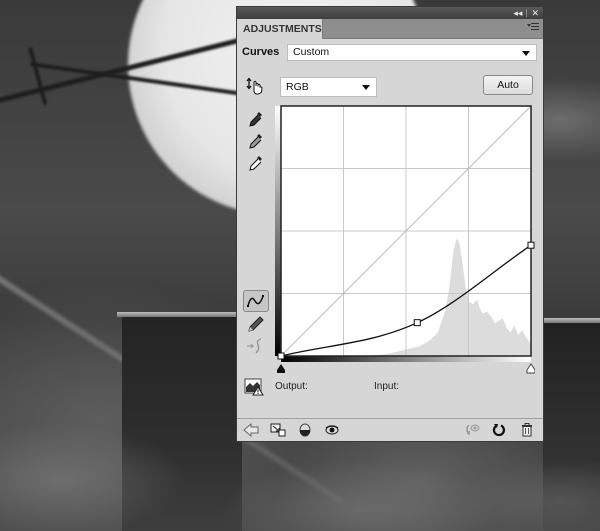 Image resolution: width=600 pixels, height=531 pixels. Describe the element at coordinates (261, 52) in the screenshot. I see `adjustment-type-label: Curves` at that location.